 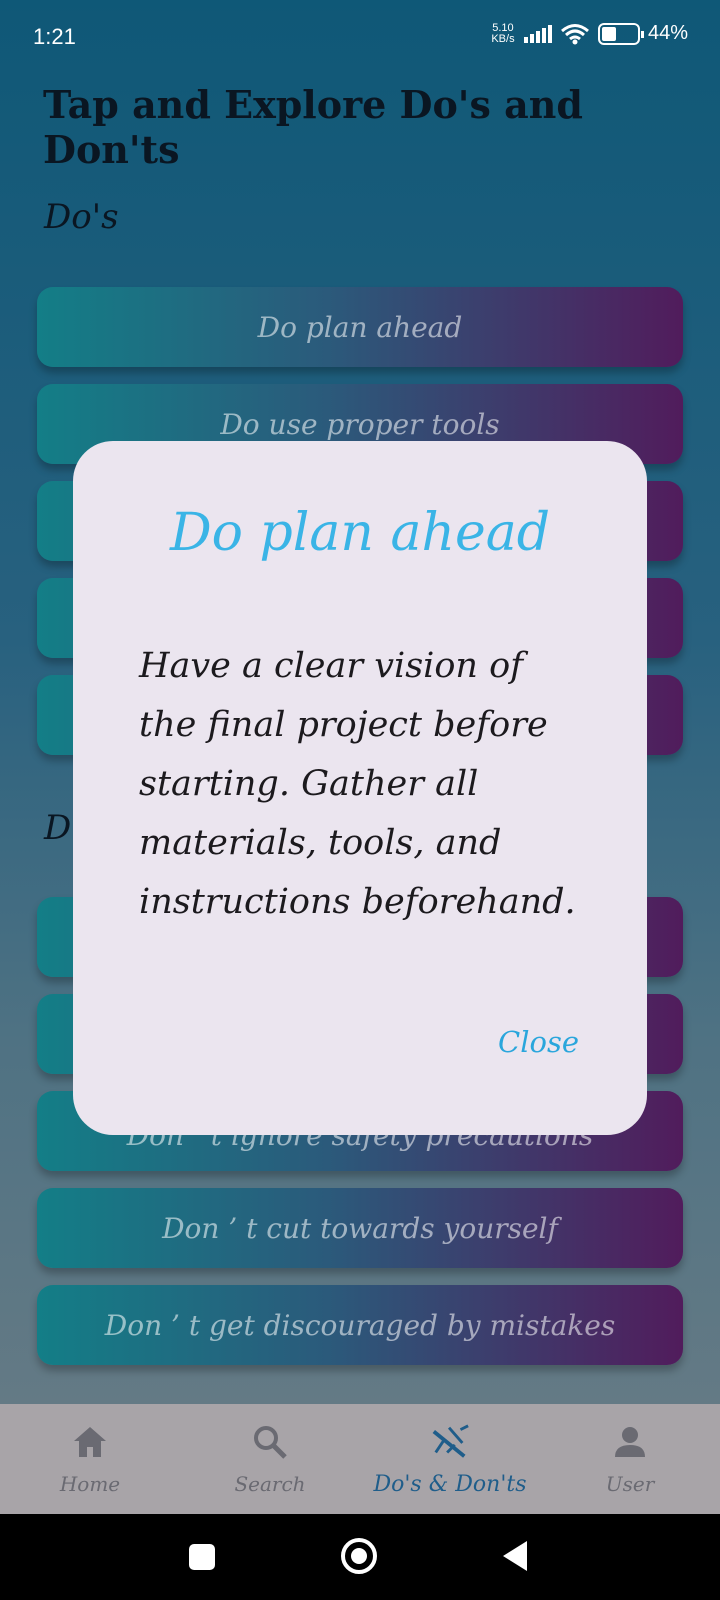 What do you see at coordinates (360, 327) in the screenshot?
I see `do-item-1: Do plan ahead` at bounding box center [360, 327].